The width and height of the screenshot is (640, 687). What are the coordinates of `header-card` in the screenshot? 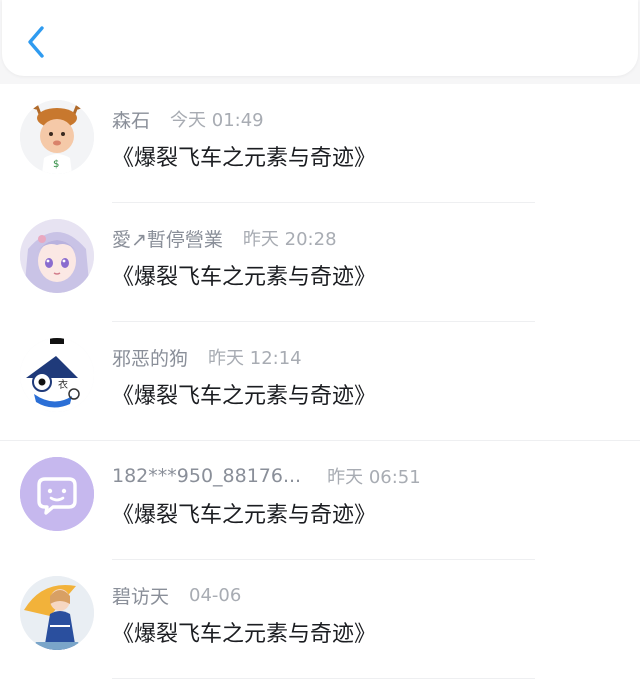 It's located at (320, 38).